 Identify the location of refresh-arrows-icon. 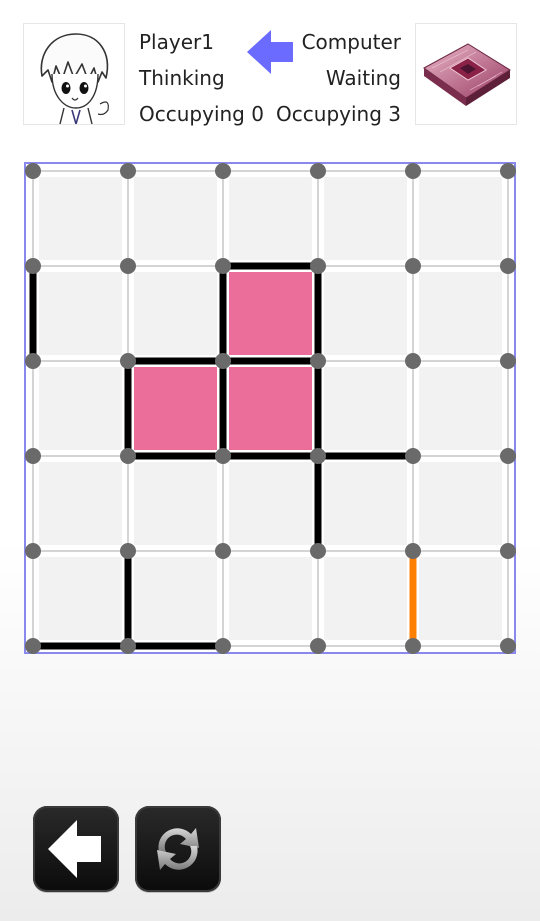
(178, 849).